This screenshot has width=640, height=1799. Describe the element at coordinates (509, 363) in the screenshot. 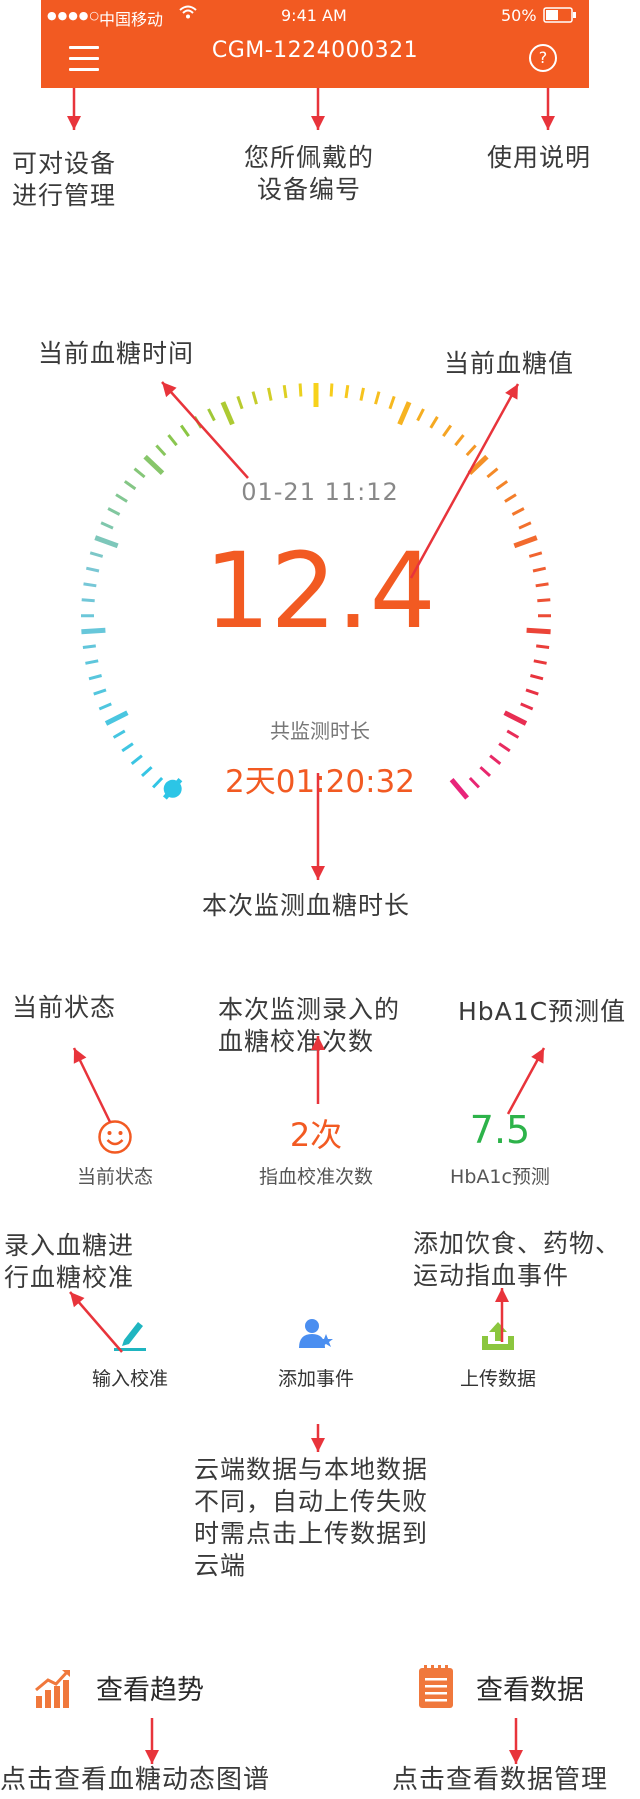

I see `annotation-glucose-value: 当前血糖值` at that location.